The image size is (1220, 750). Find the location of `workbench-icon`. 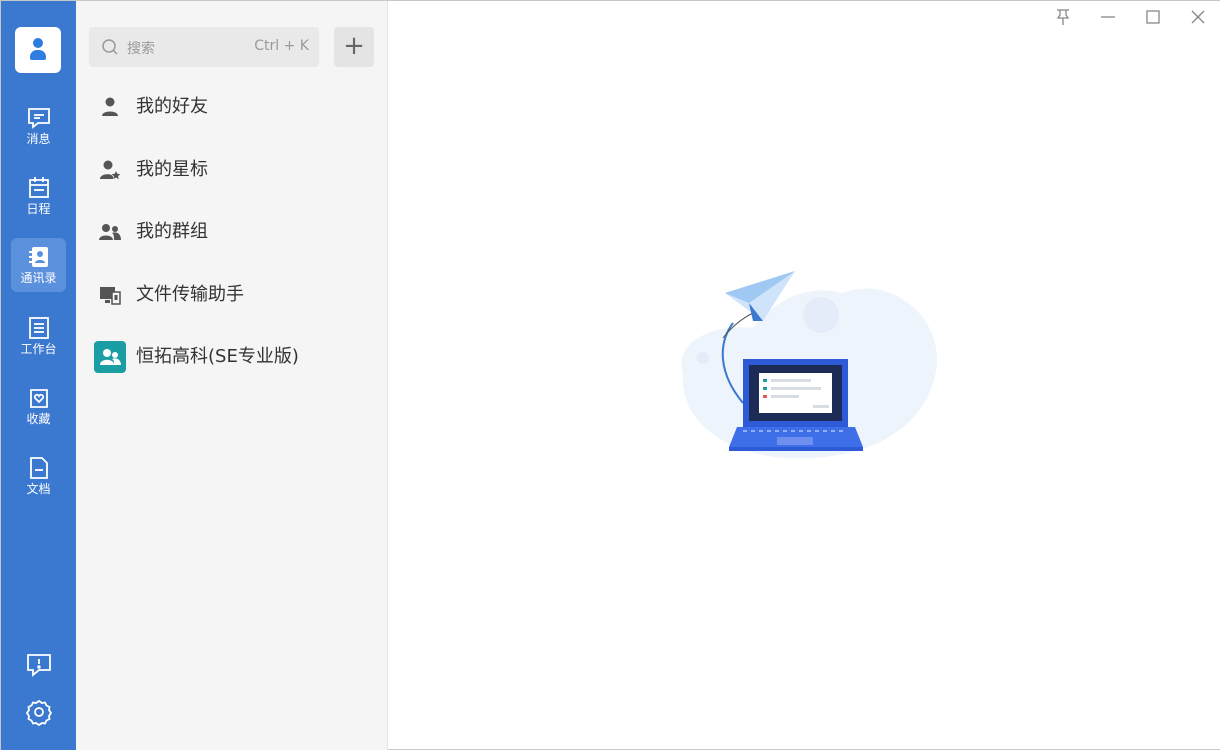

workbench-icon is located at coordinates (38, 328).